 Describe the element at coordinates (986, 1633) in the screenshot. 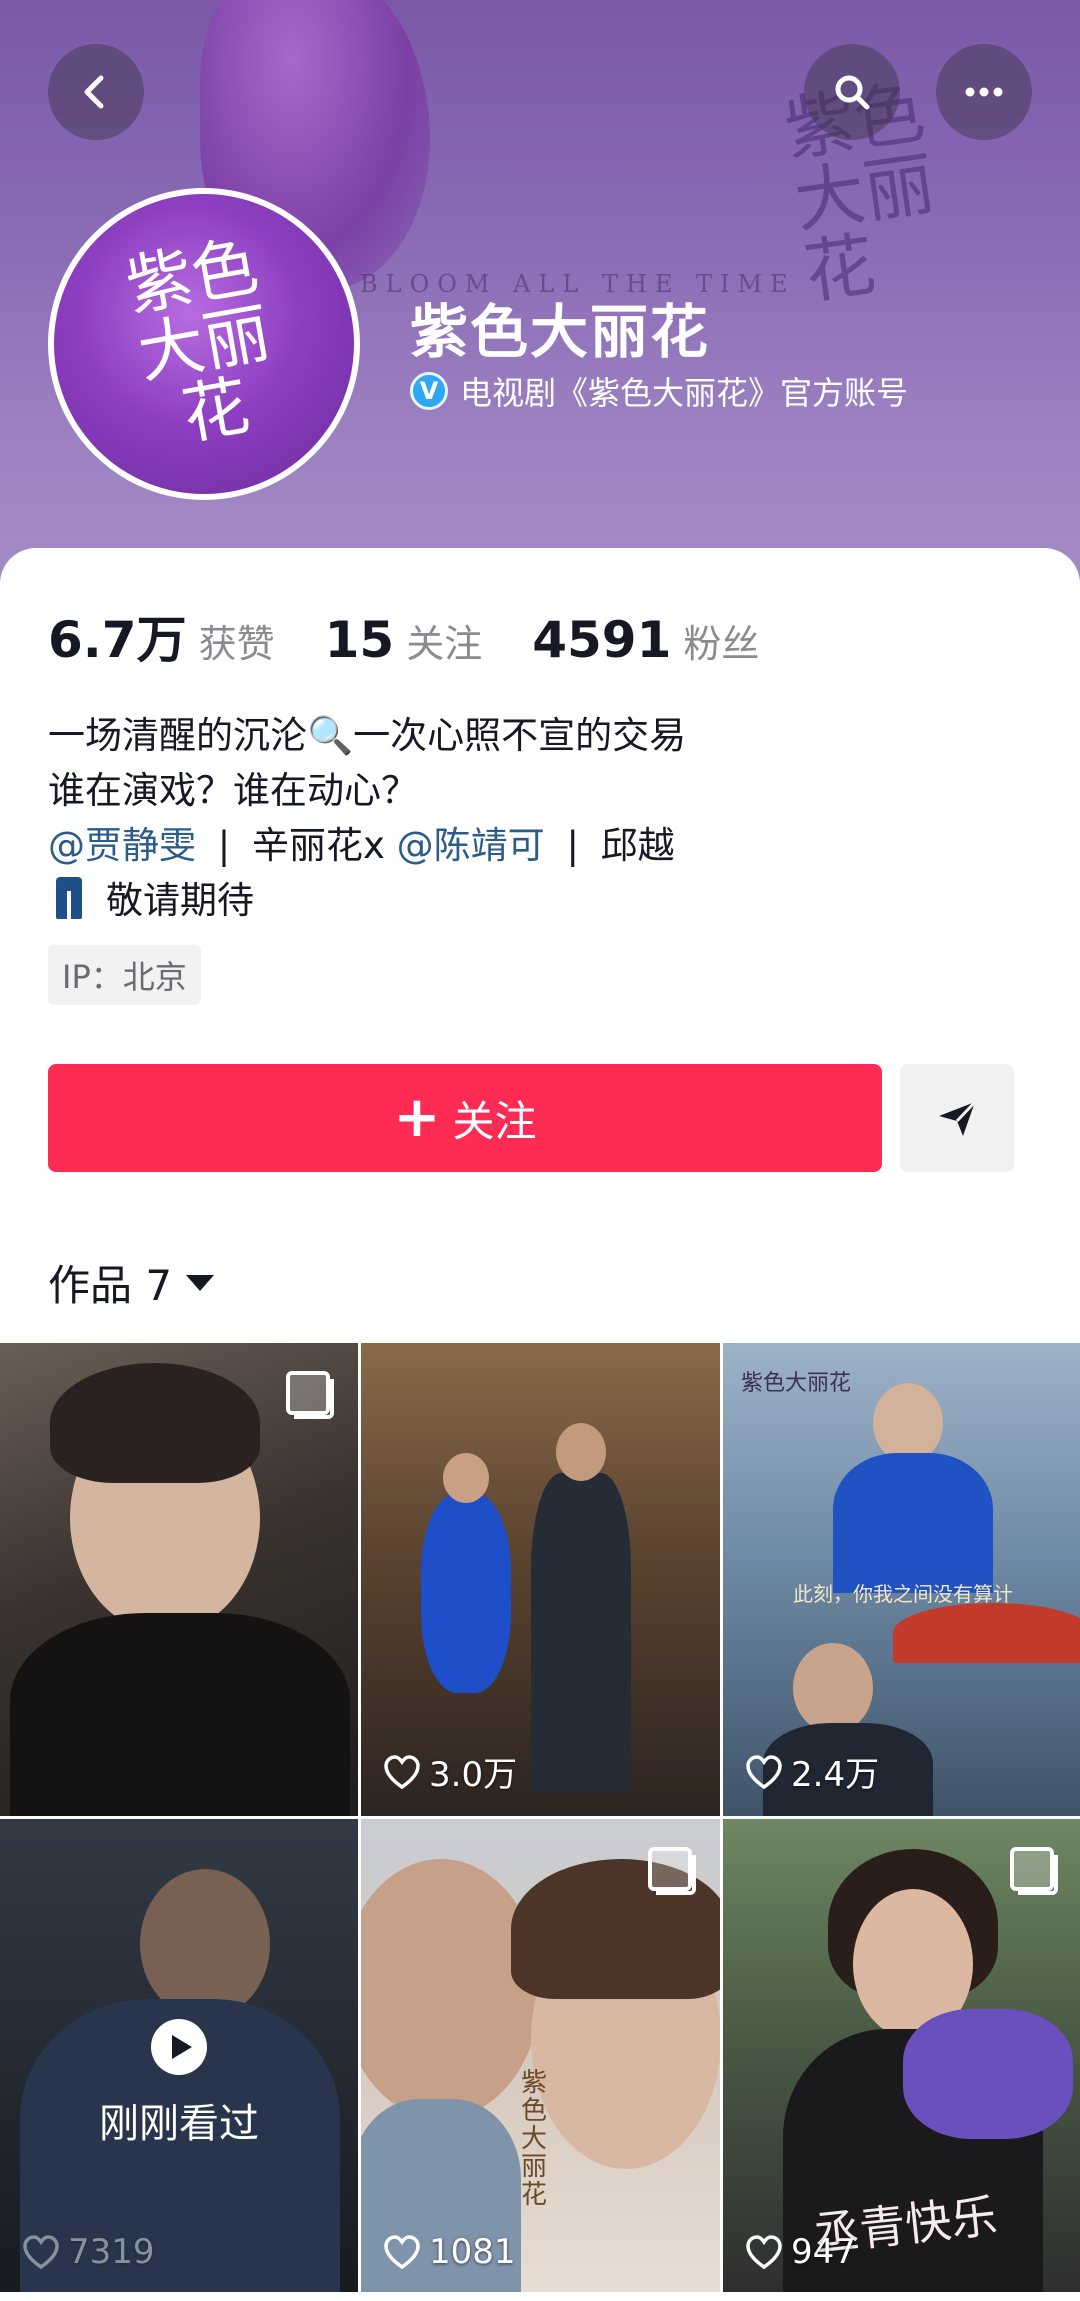

I see `thumbnail-umbrella` at that location.